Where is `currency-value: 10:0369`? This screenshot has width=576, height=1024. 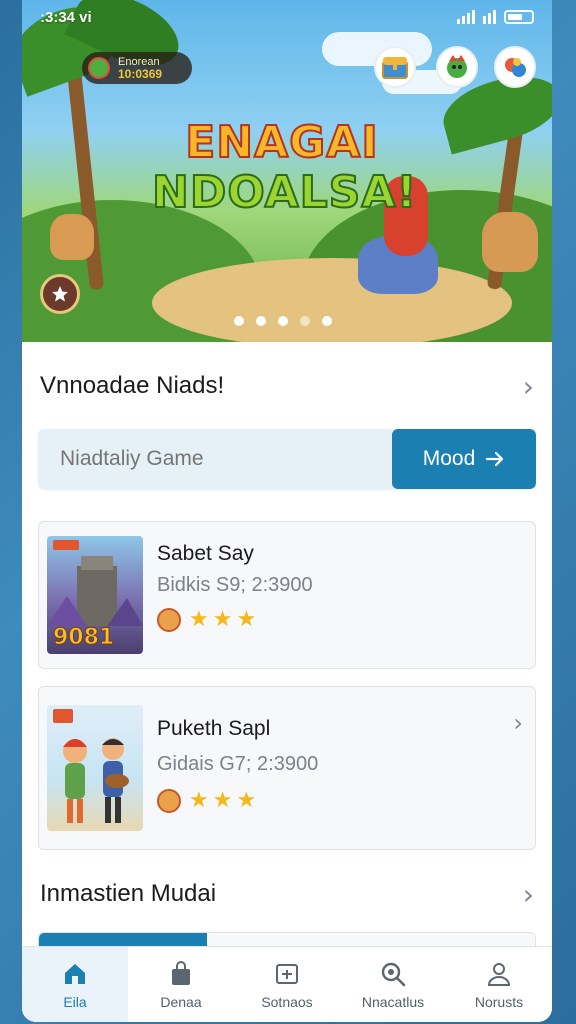
currency-value: 10:0369 is located at coordinates (140, 74).